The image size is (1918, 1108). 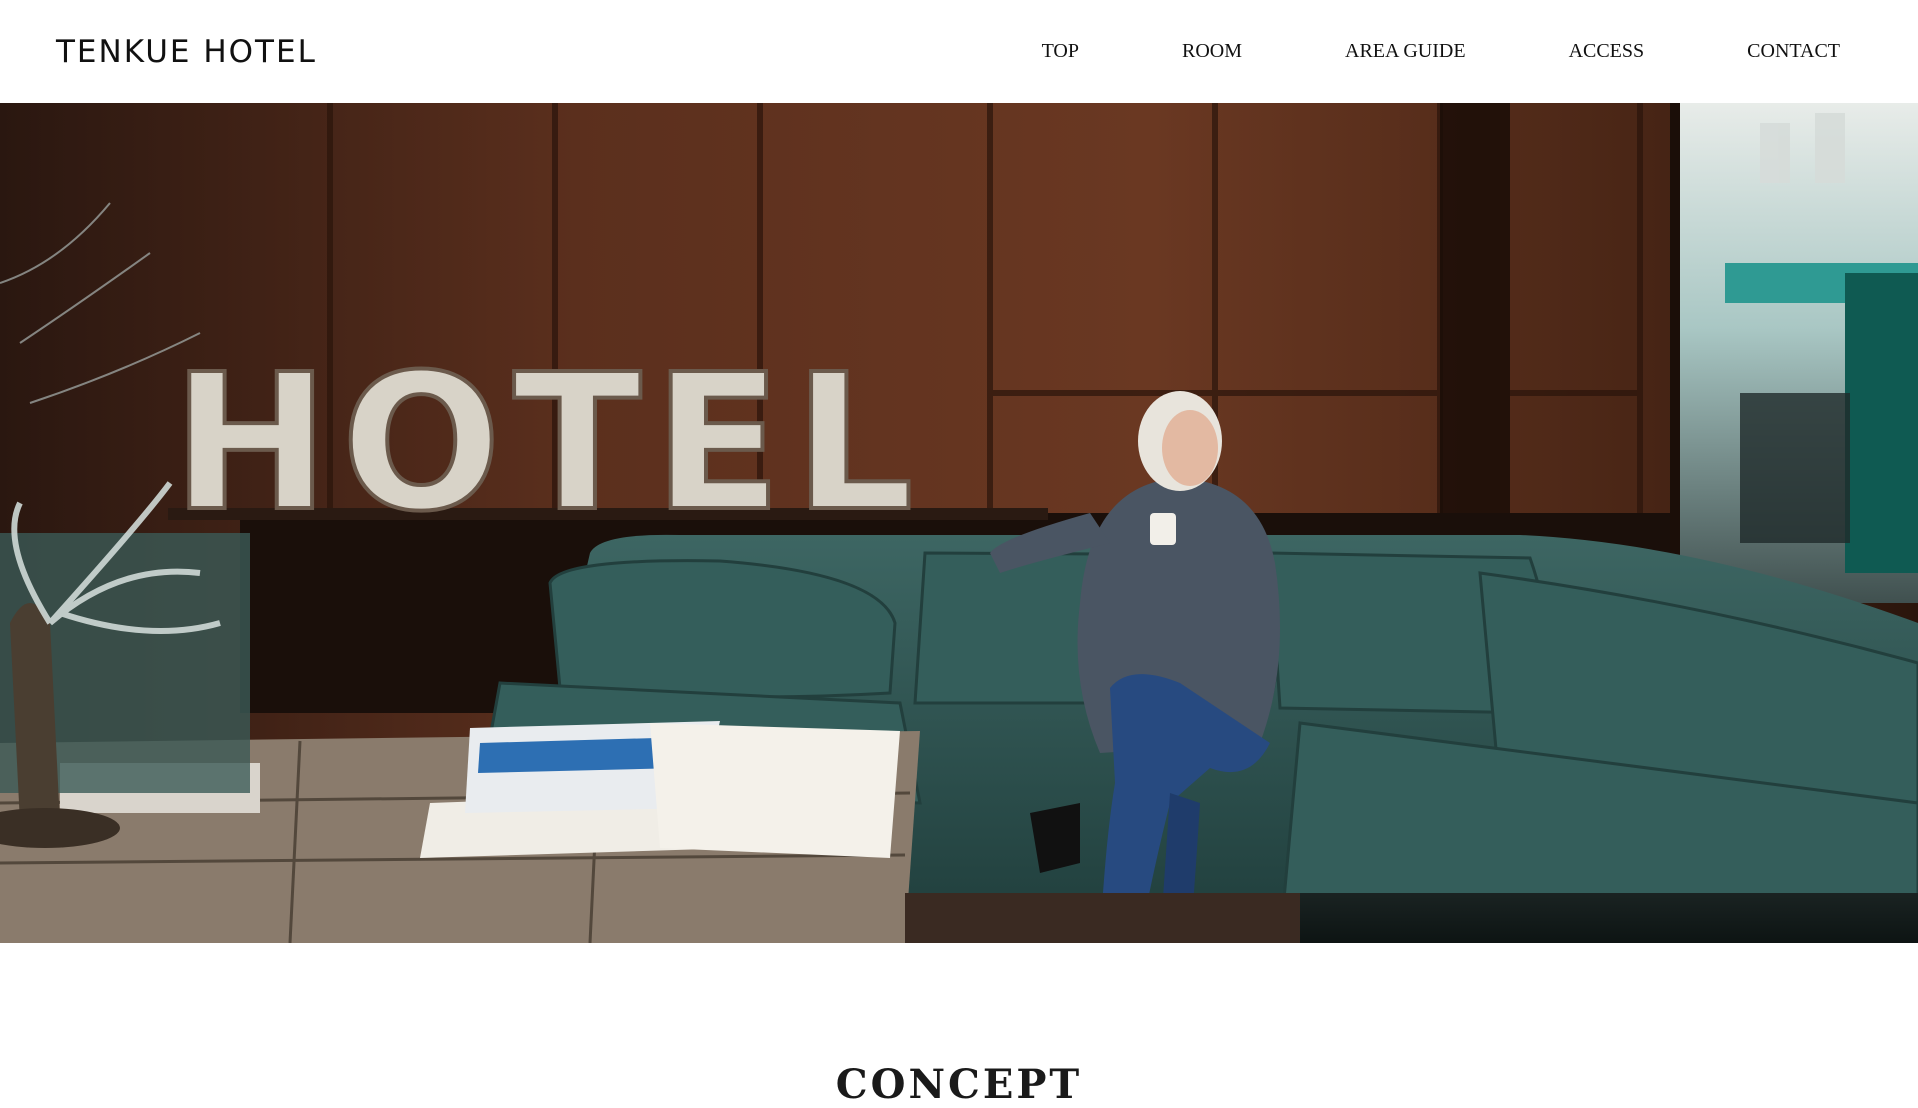 I want to click on nav-room: ROOM, so click(x=1212, y=51).